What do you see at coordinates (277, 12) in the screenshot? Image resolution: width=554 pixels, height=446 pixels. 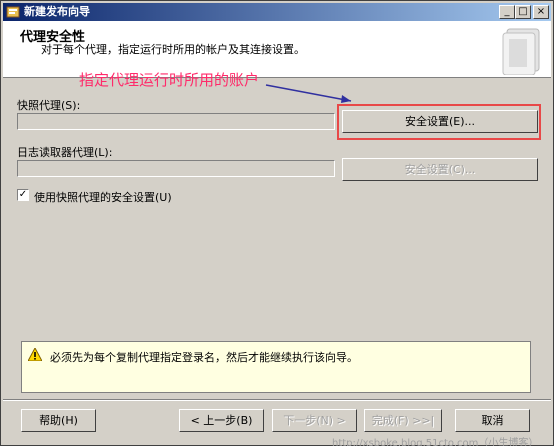 I see `title-bar: 新建发布向导 _ □ ×` at bounding box center [277, 12].